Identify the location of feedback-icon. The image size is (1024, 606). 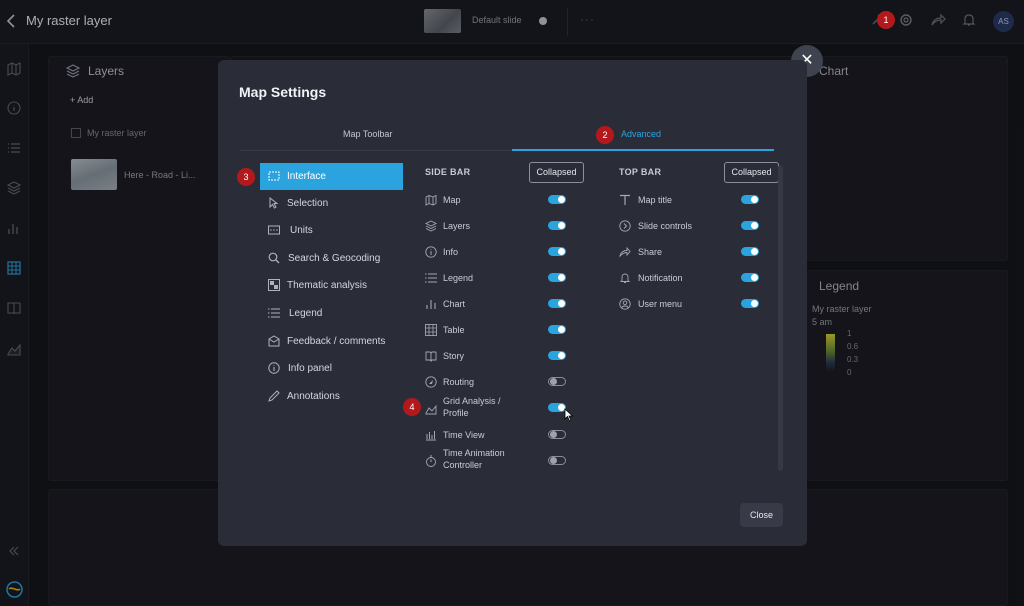
(274, 341).